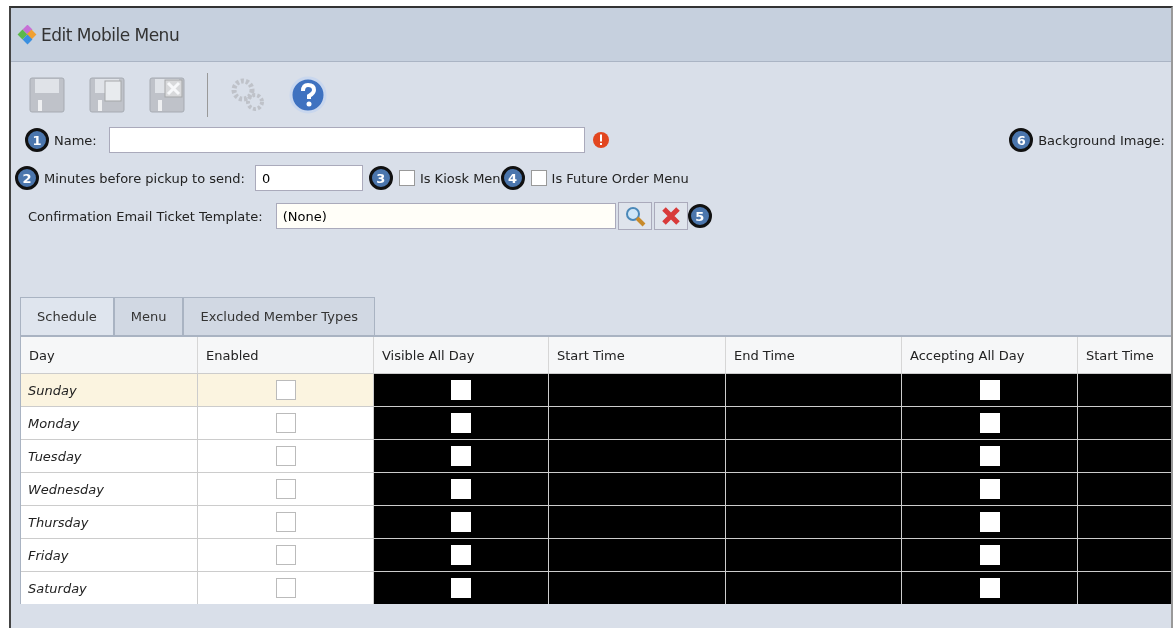  I want to click on minutes-label: Minutes before pickup to send:, so click(144, 178).